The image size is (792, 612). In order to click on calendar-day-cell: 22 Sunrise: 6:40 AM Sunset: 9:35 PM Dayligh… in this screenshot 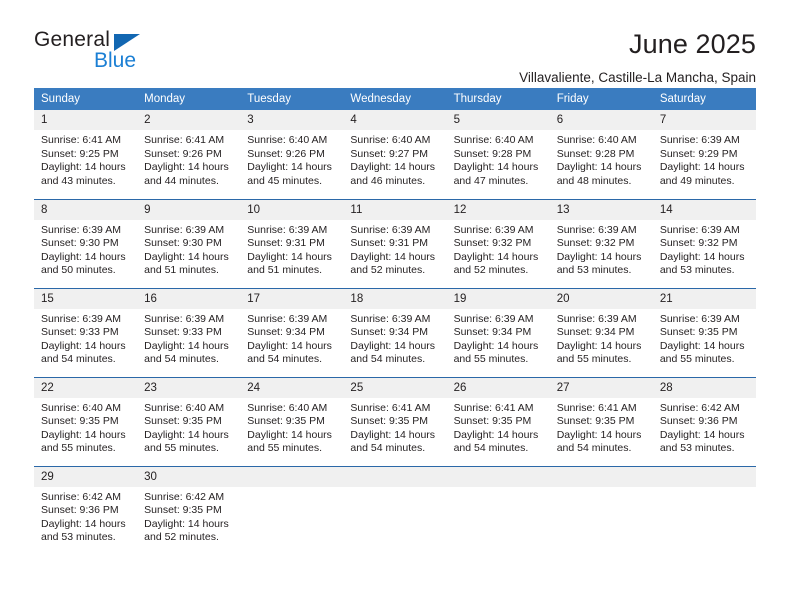, I will do `click(86, 421)`.